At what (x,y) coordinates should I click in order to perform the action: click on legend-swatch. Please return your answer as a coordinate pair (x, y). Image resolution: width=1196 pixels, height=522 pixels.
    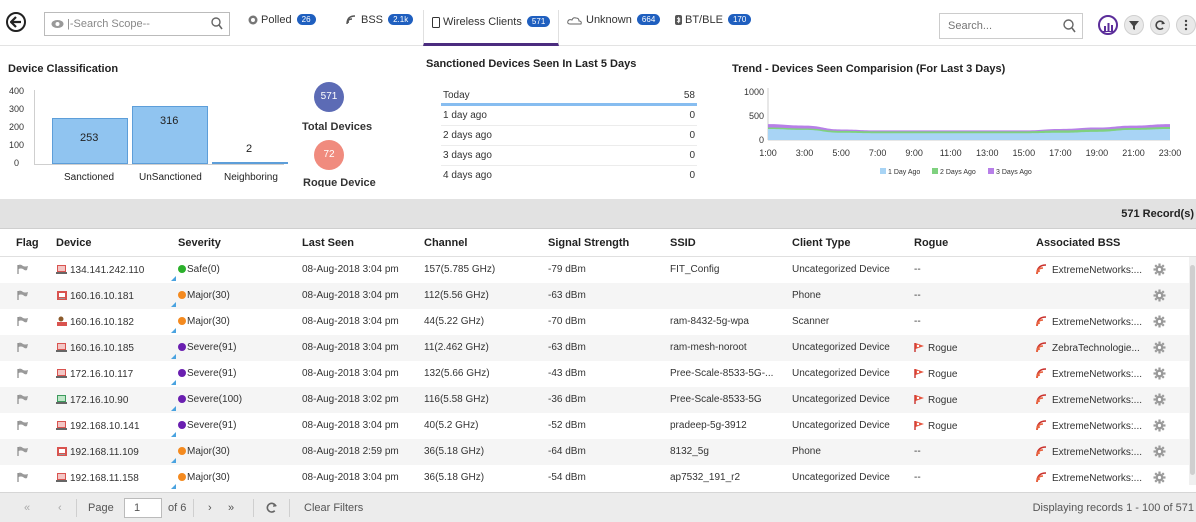
    Looking at the image, I should click on (935, 171).